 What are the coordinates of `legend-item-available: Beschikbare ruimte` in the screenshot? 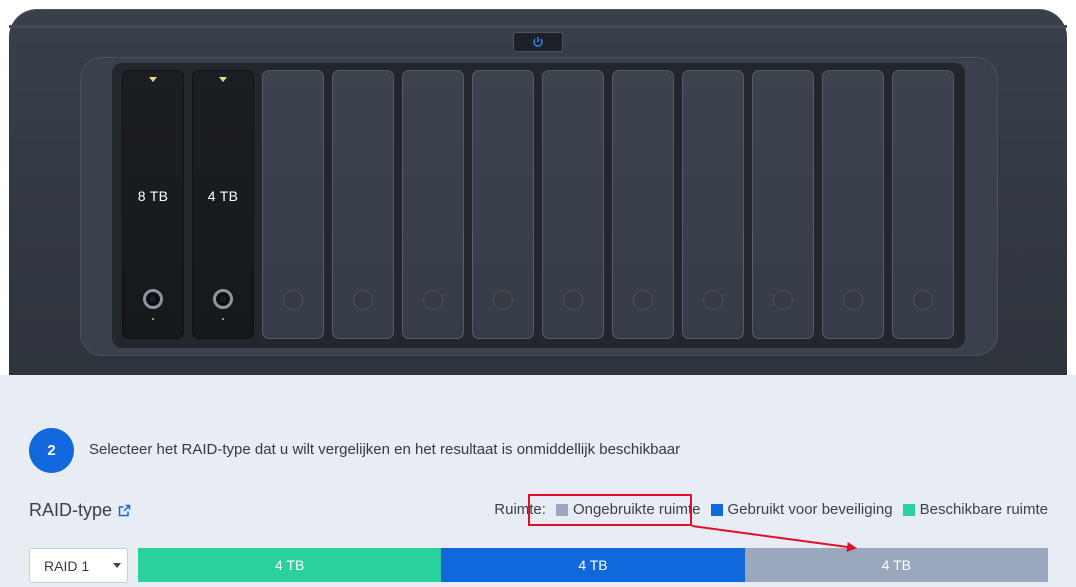 It's located at (975, 509).